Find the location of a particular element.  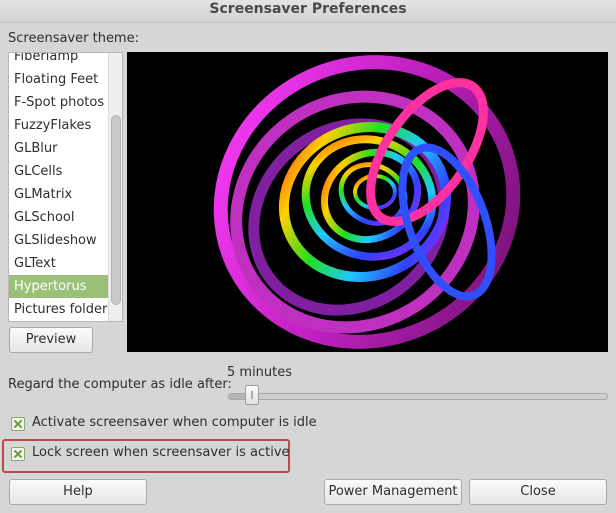

idle-slider-handle is located at coordinates (252, 395).